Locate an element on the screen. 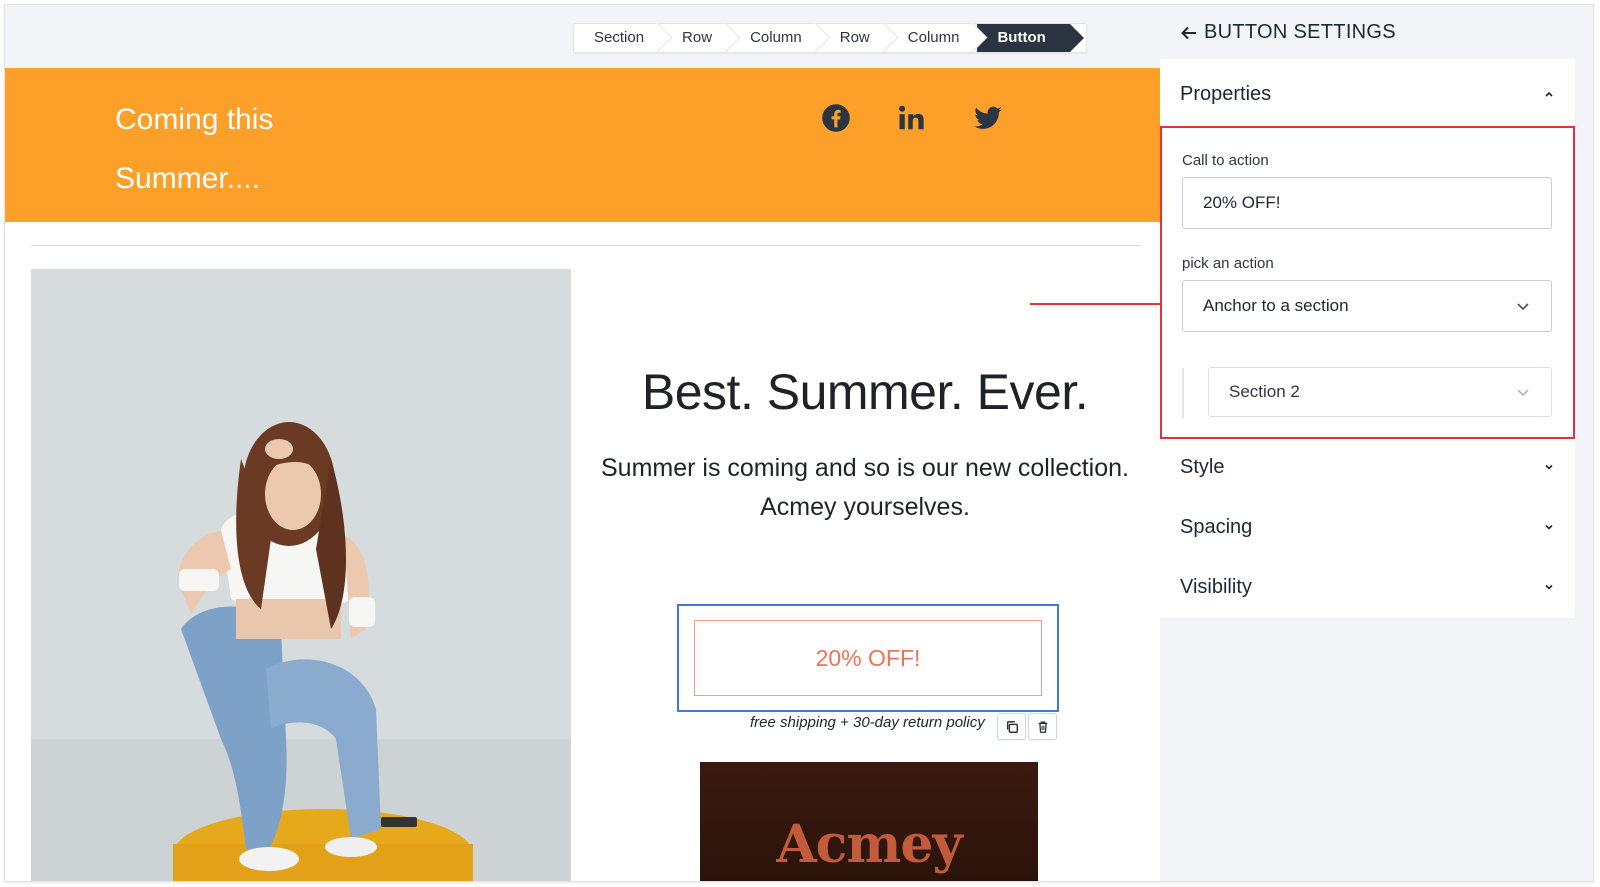  breadcrumb-row: Row is located at coordinates (696, 38).